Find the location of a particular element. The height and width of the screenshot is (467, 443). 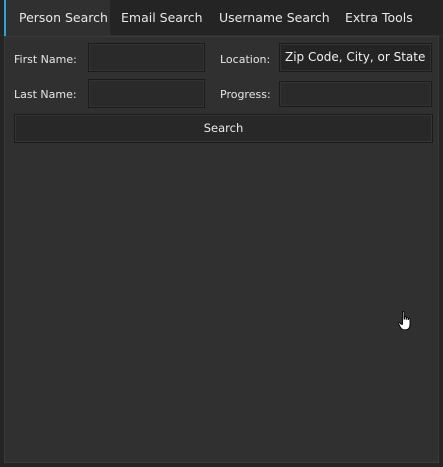

location-label: Location: is located at coordinates (245, 59).